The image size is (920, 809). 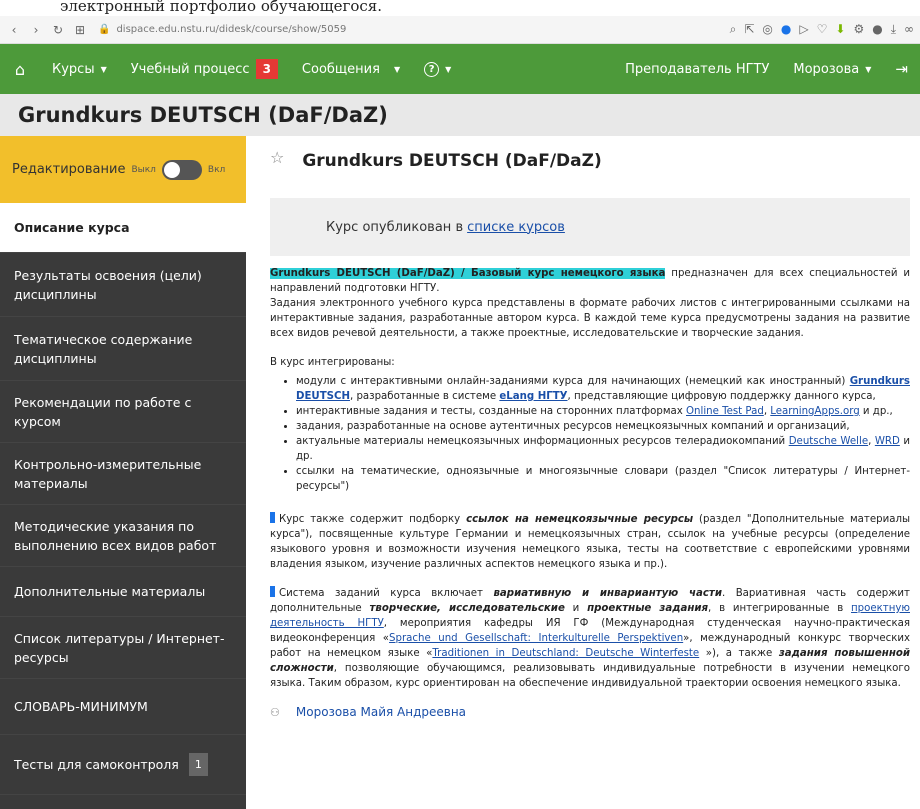 I want to click on extension-icons: ⌕ ⇱ ◎ ● ▷ ♡ ⬇ ⚙ ● ⤓ ∞, so click(x=822, y=29).